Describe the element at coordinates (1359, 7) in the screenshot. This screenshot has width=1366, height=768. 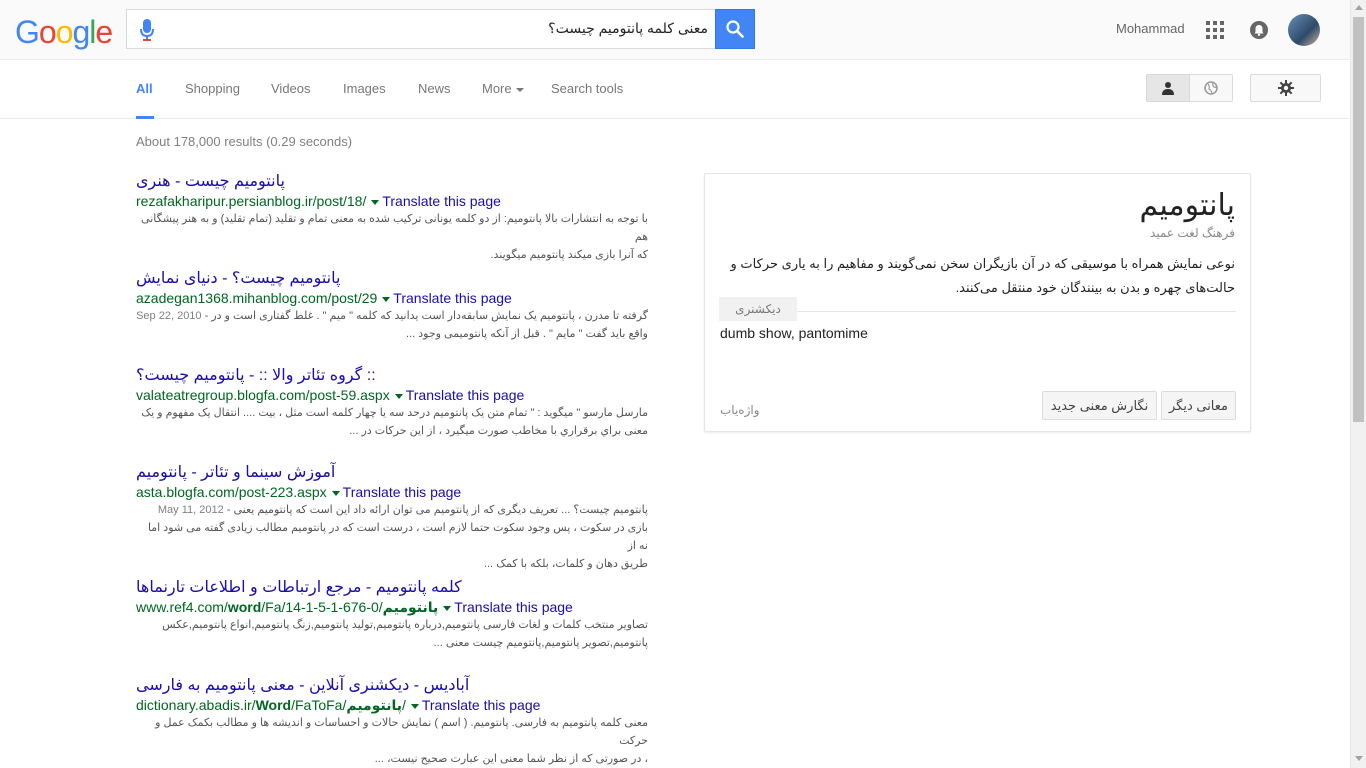
I see `scroll-up-arrow-icon` at that location.